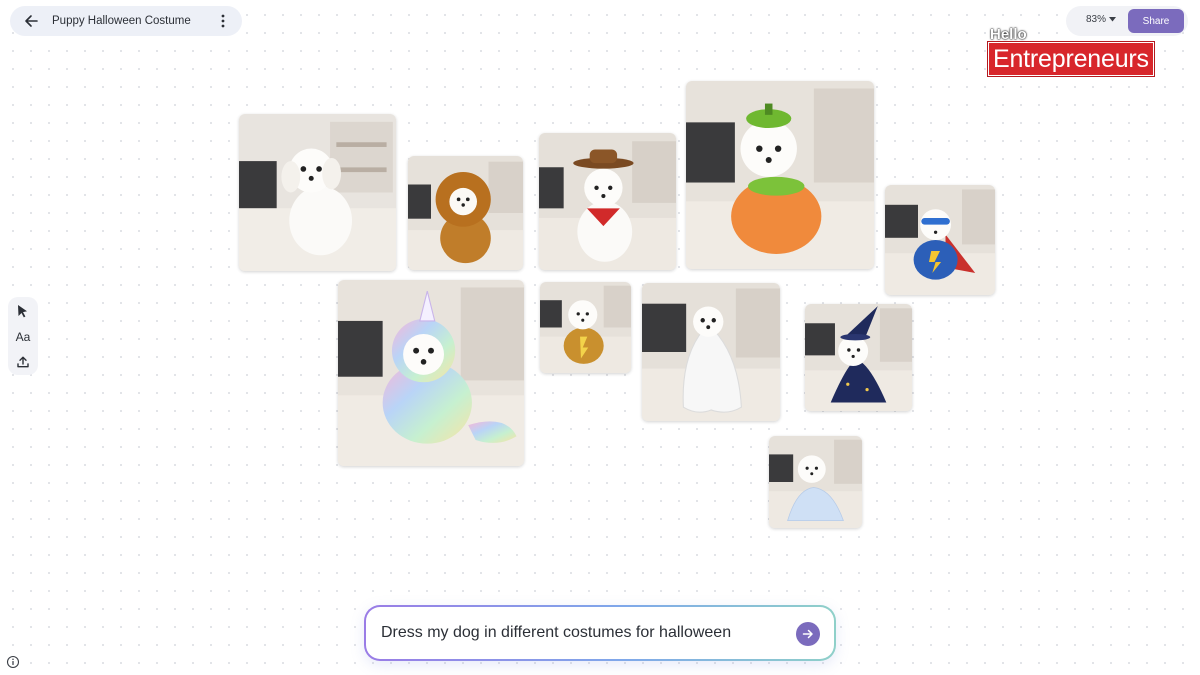 The image size is (1200, 675). I want to click on logo-hello-text: Hello, so click(1008, 34).